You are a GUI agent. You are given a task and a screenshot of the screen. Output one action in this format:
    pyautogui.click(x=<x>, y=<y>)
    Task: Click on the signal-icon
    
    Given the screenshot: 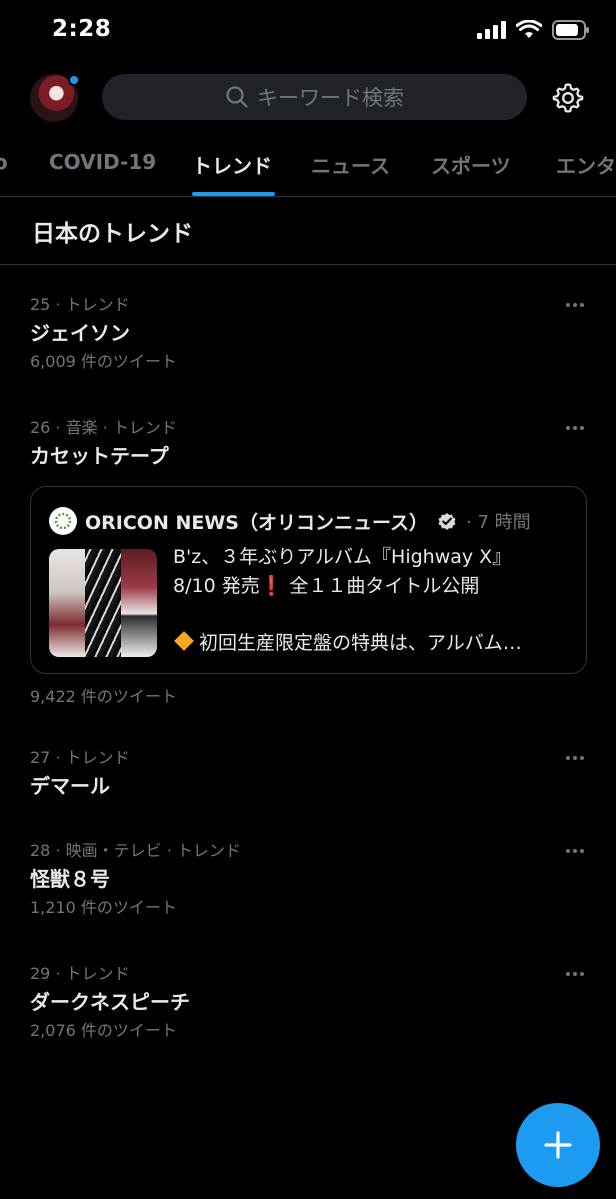 What is the action you would take?
    pyautogui.click(x=491, y=30)
    